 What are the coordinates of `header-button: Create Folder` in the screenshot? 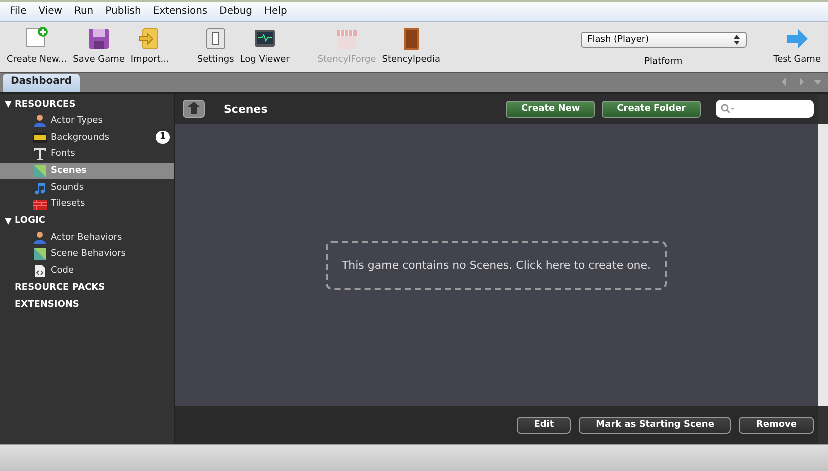 It's located at (651, 109).